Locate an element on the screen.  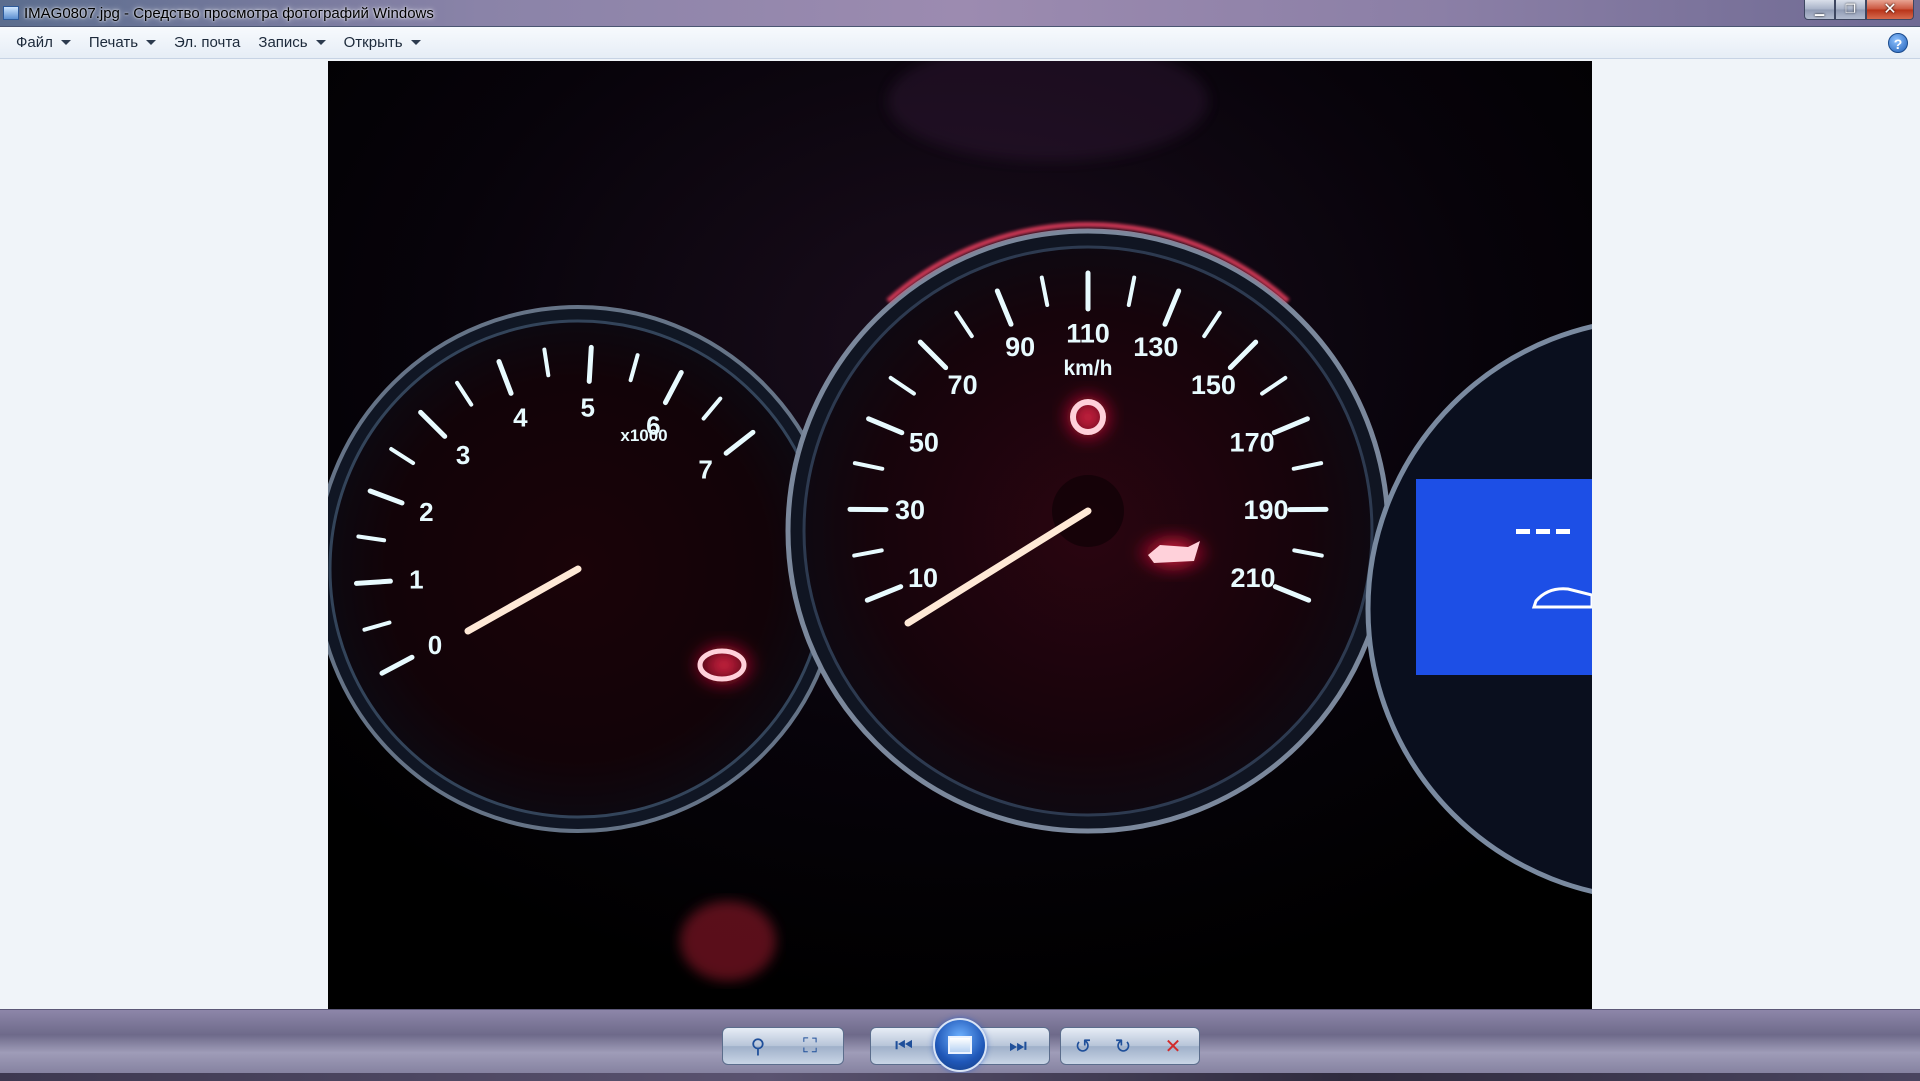
maximize-button: ❐ is located at coordinates (1850, 10).